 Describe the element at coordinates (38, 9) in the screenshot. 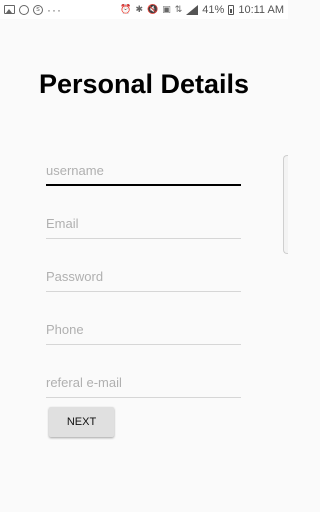

I see `skype-icon: s` at that location.